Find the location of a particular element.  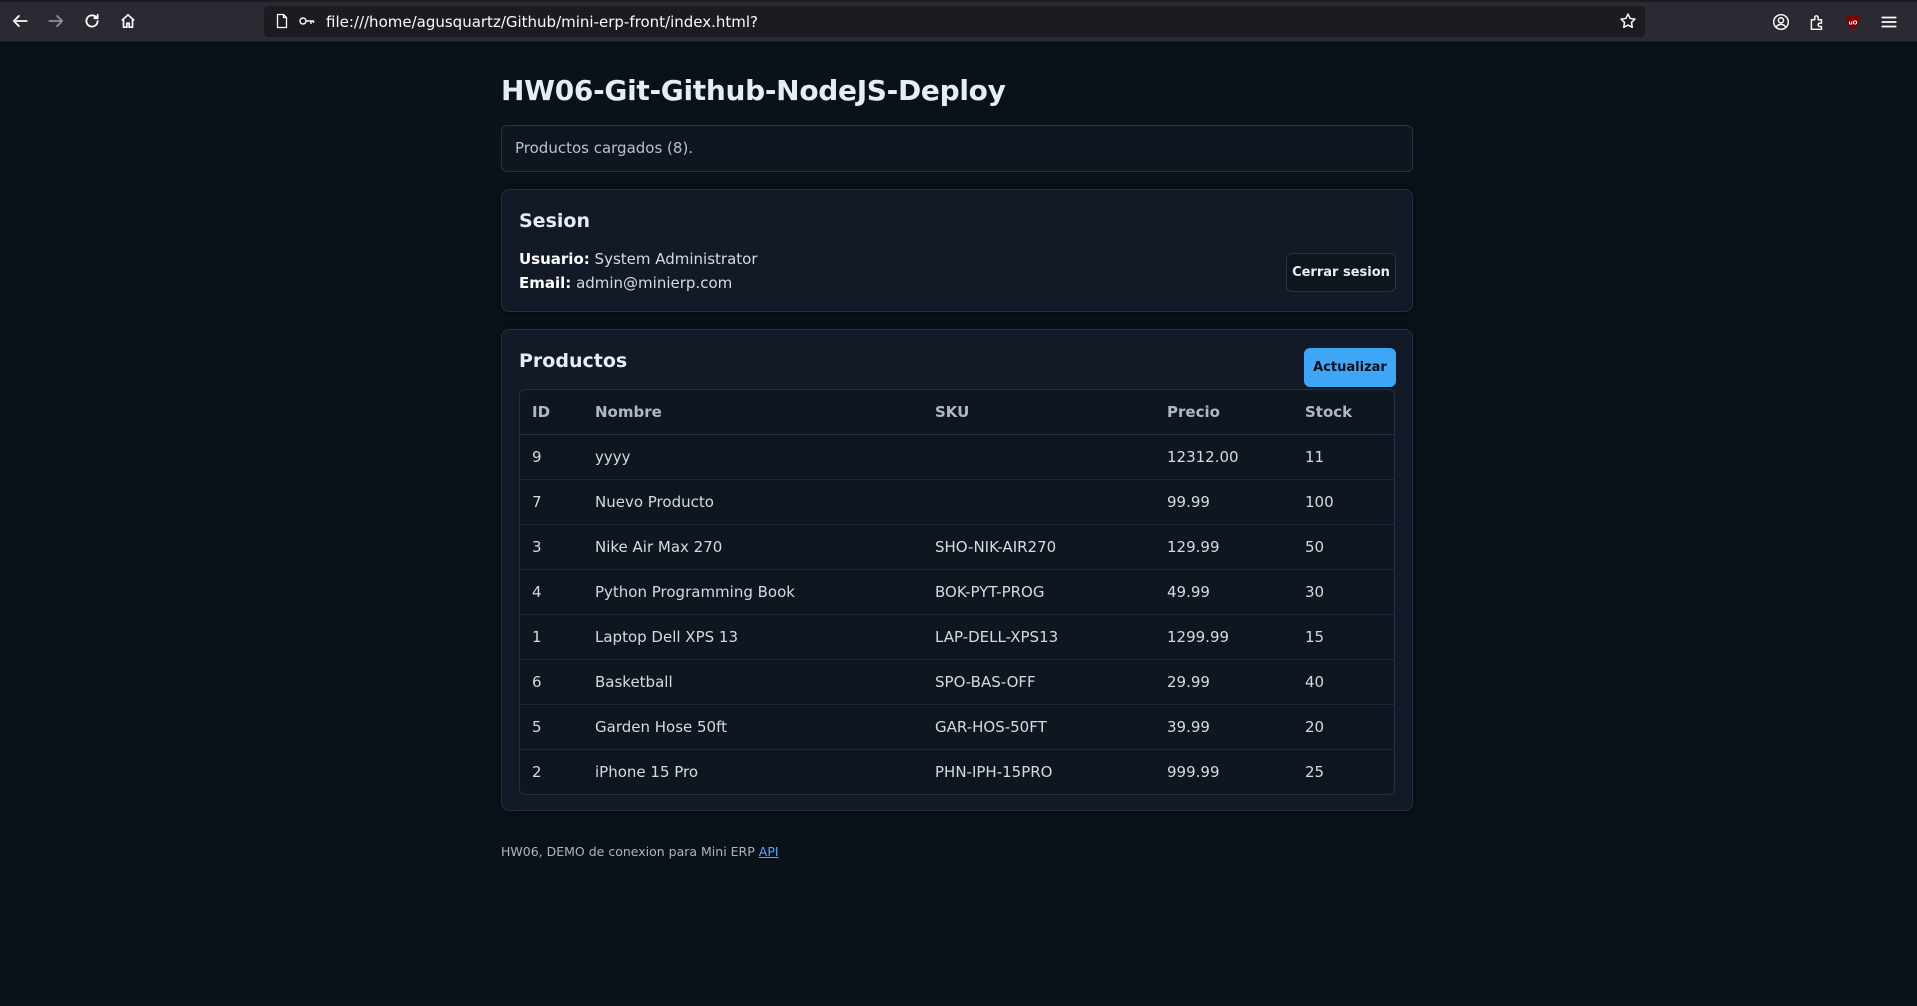

table-row: 6 Basketball SPO-BAS-OFF 29.99 40 is located at coordinates (957, 682).